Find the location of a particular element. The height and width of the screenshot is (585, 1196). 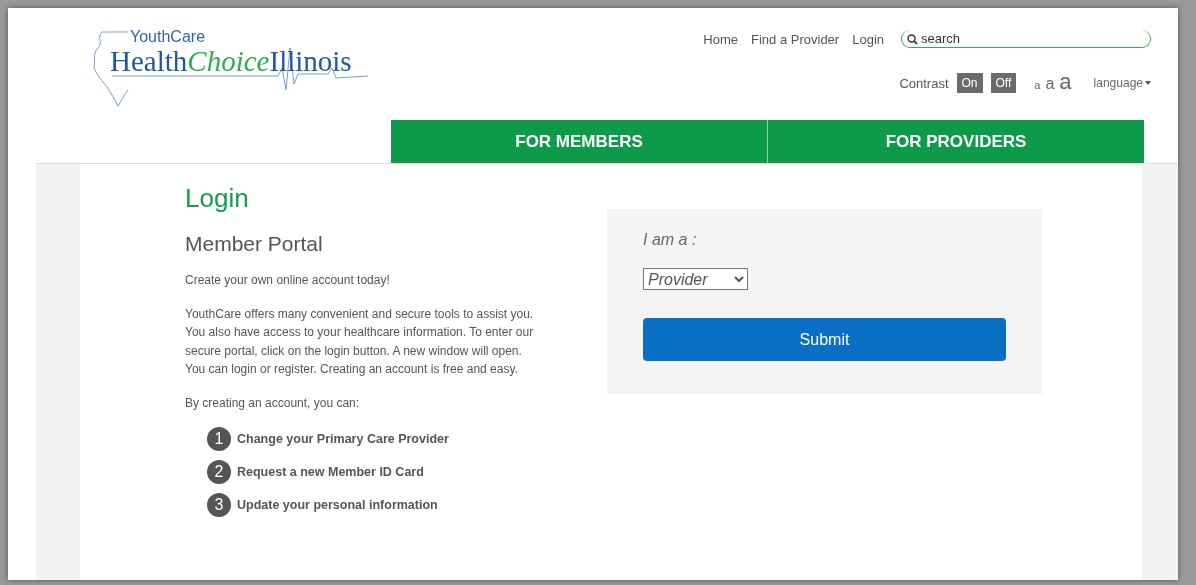

paragraph: By creating an account, you can: is located at coordinates (273, 403).